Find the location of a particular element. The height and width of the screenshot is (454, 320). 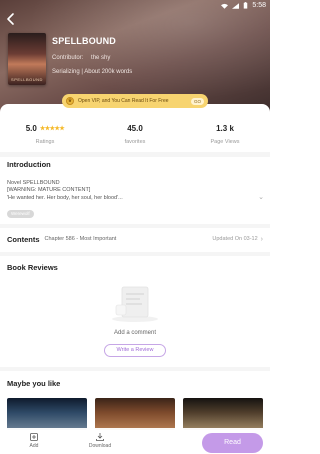

serial-info: Serializing | About 200k words is located at coordinates (92, 72).